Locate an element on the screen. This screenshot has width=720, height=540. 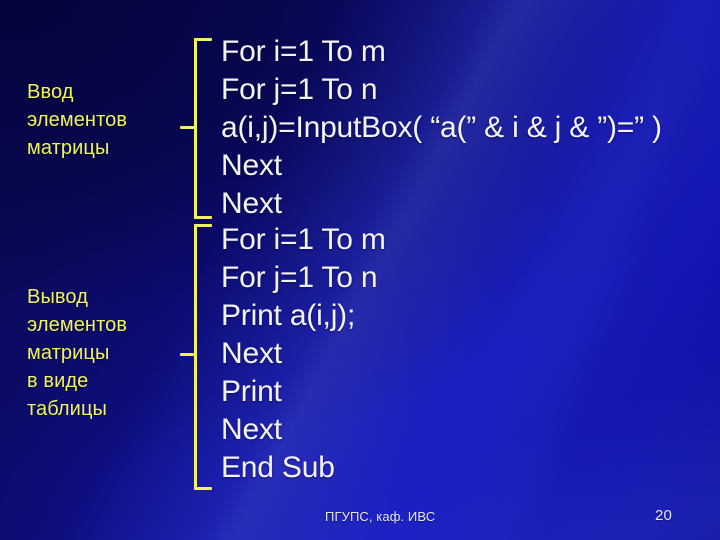
section-label-input: Ввод элементов матрицы is located at coordinates (77, 120).